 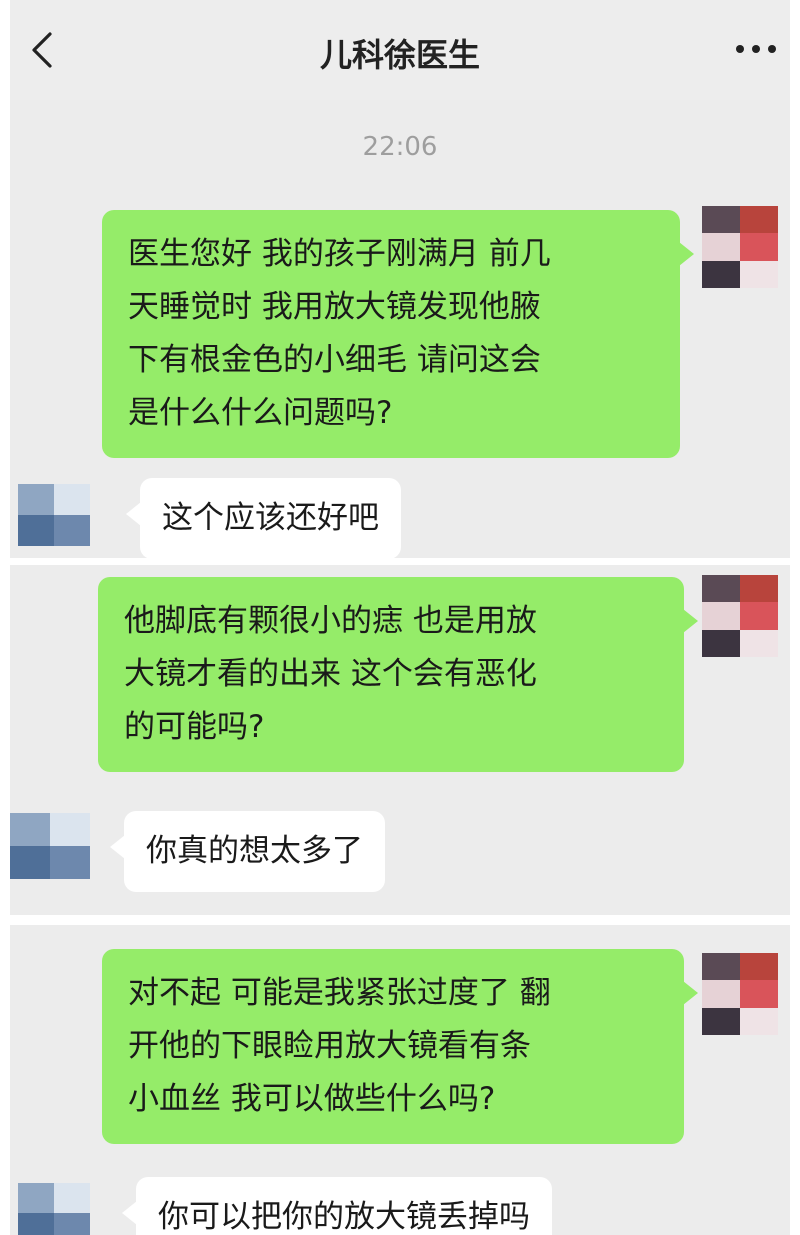 What do you see at coordinates (330, 674) in the screenshot?
I see `message-line: 大镜才看的出来 这个会有恶化` at bounding box center [330, 674].